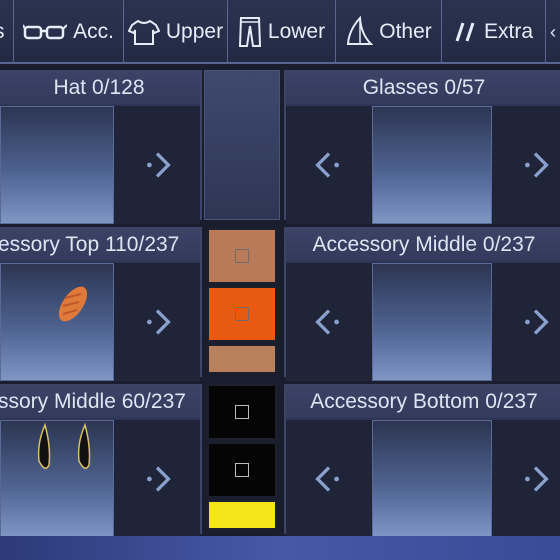 The width and height of the screenshot is (560, 560). I want to click on slot-title: essory Top 110/237, so click(100, 245).